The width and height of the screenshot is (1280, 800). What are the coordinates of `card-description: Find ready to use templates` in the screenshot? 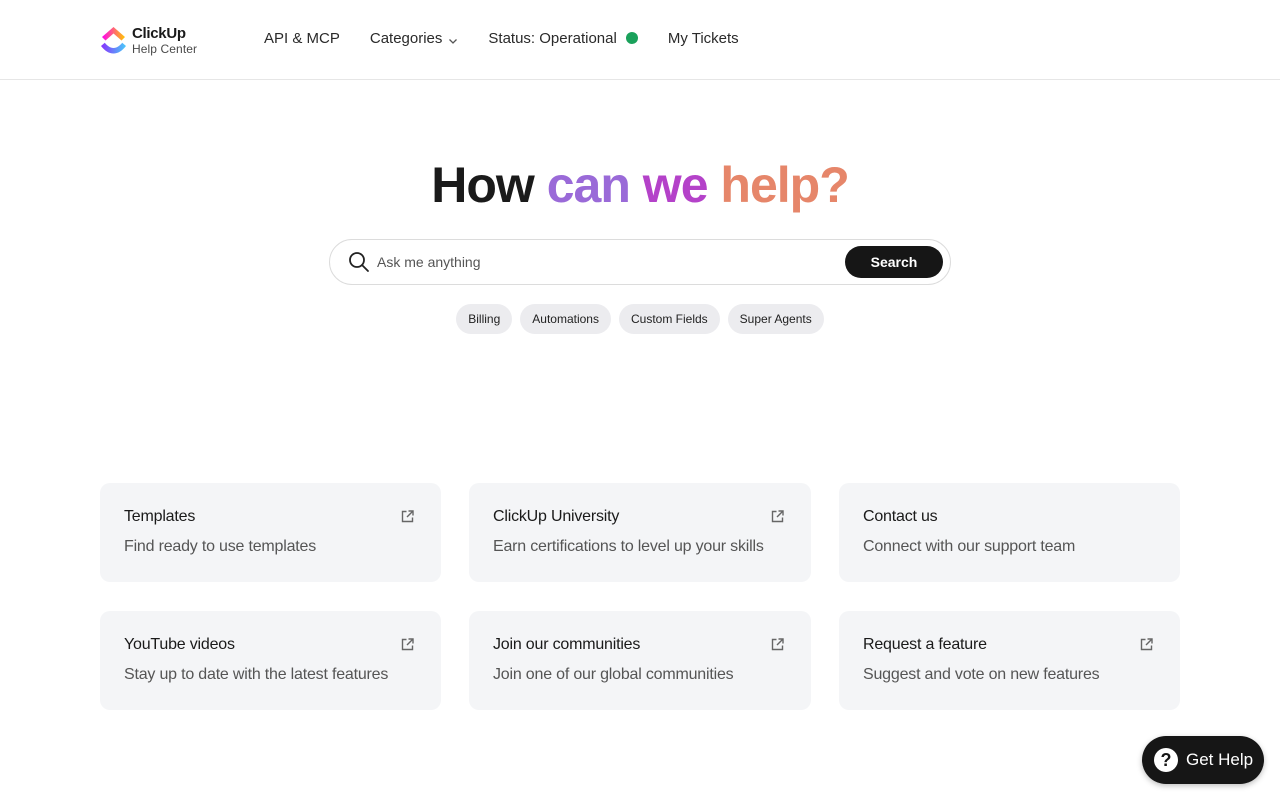 It's located at (220, 546).